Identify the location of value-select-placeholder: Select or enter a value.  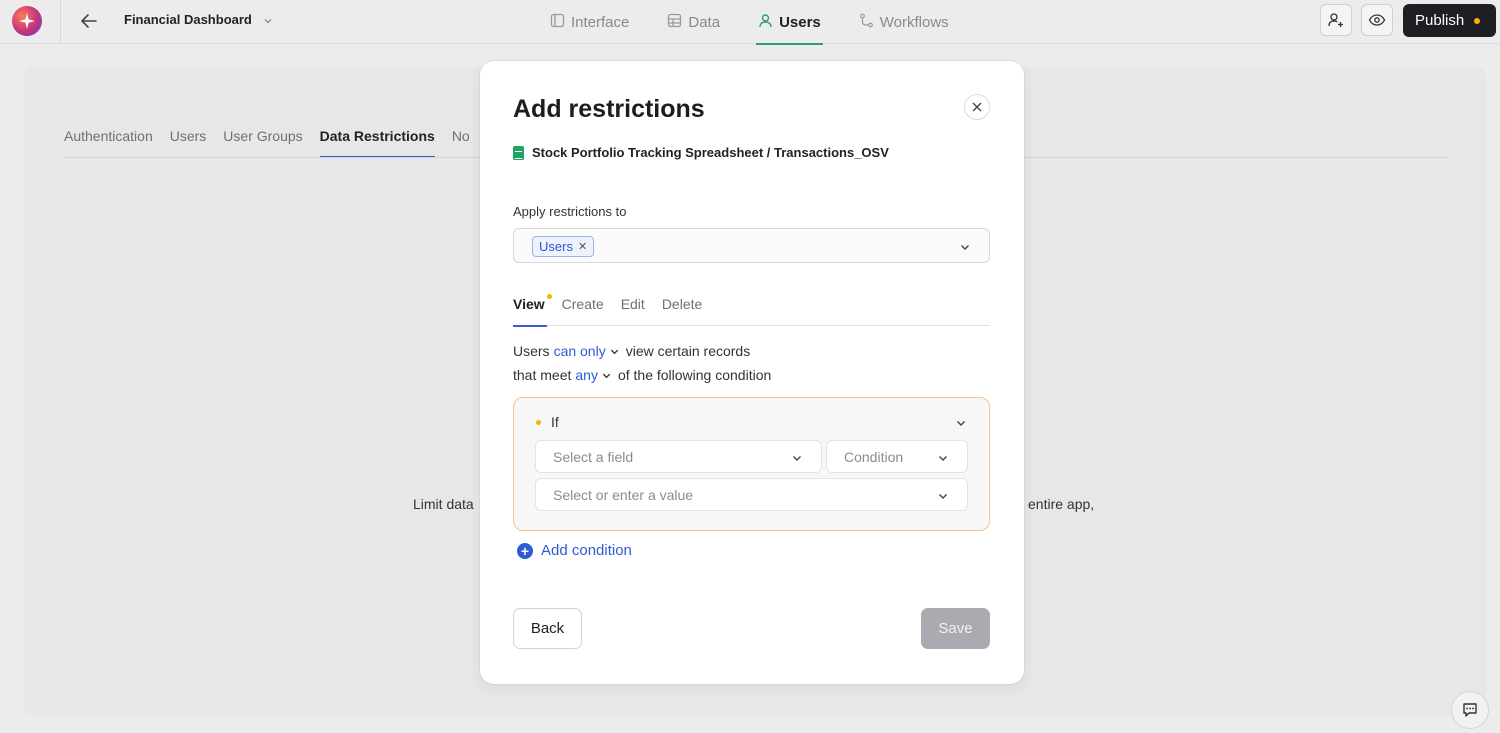
(623, 494).